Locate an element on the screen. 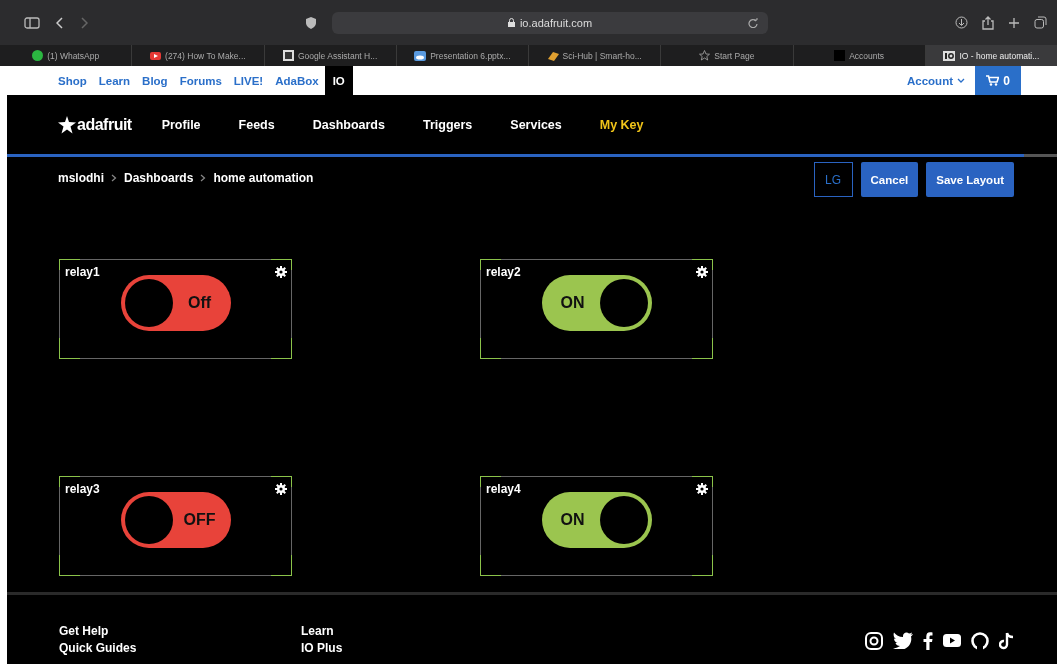 Image resolution: width=1057 pixels, height=664 pixels. top-link: IO is located at coordinates (338, 80).